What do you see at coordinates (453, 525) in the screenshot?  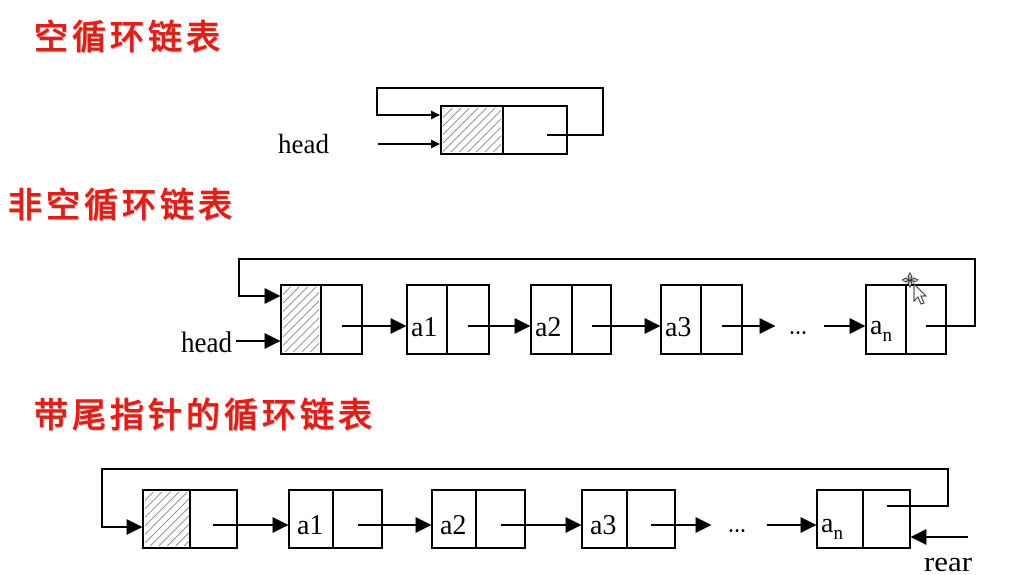 I see `tail-node-label-2: a2` at bounding box center [453, 525].